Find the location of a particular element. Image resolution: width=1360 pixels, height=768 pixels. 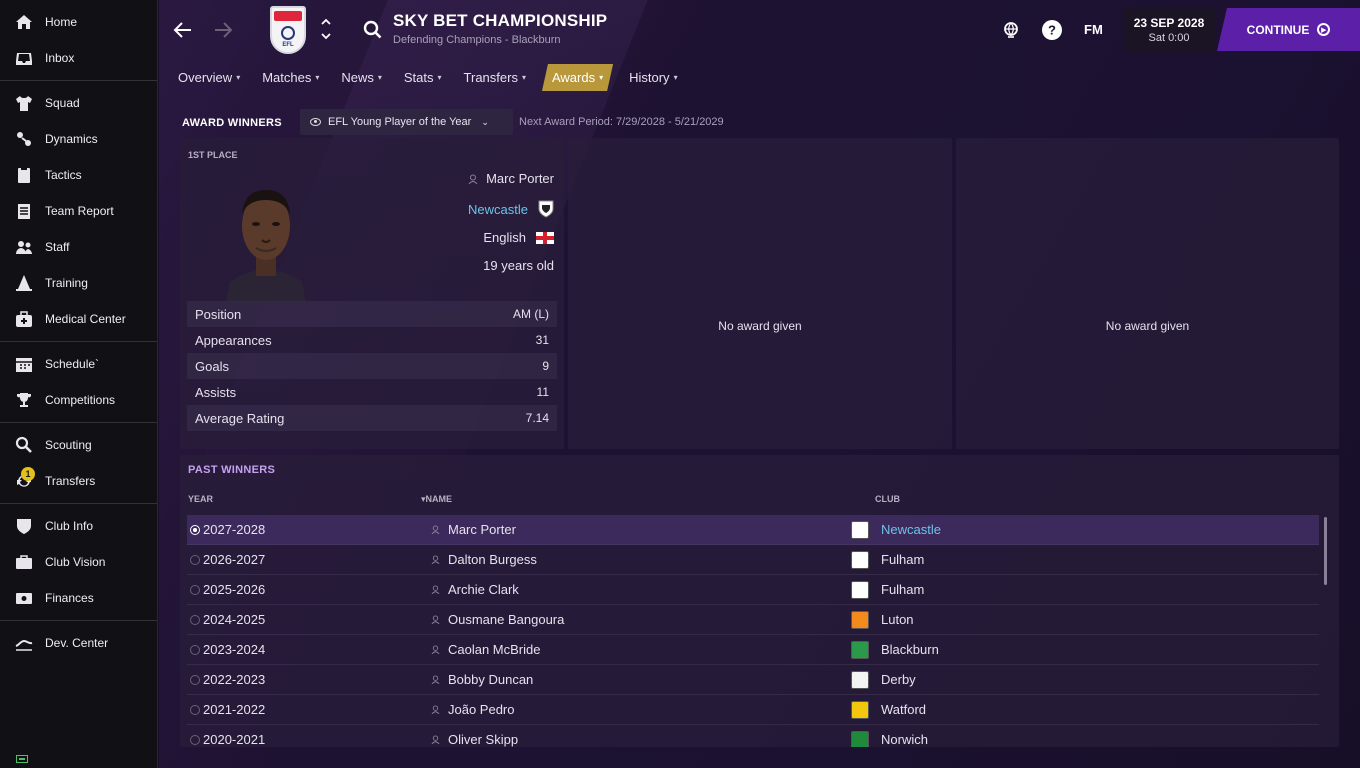

player-club-link: Newcastle is located at coordinates (498, 209).